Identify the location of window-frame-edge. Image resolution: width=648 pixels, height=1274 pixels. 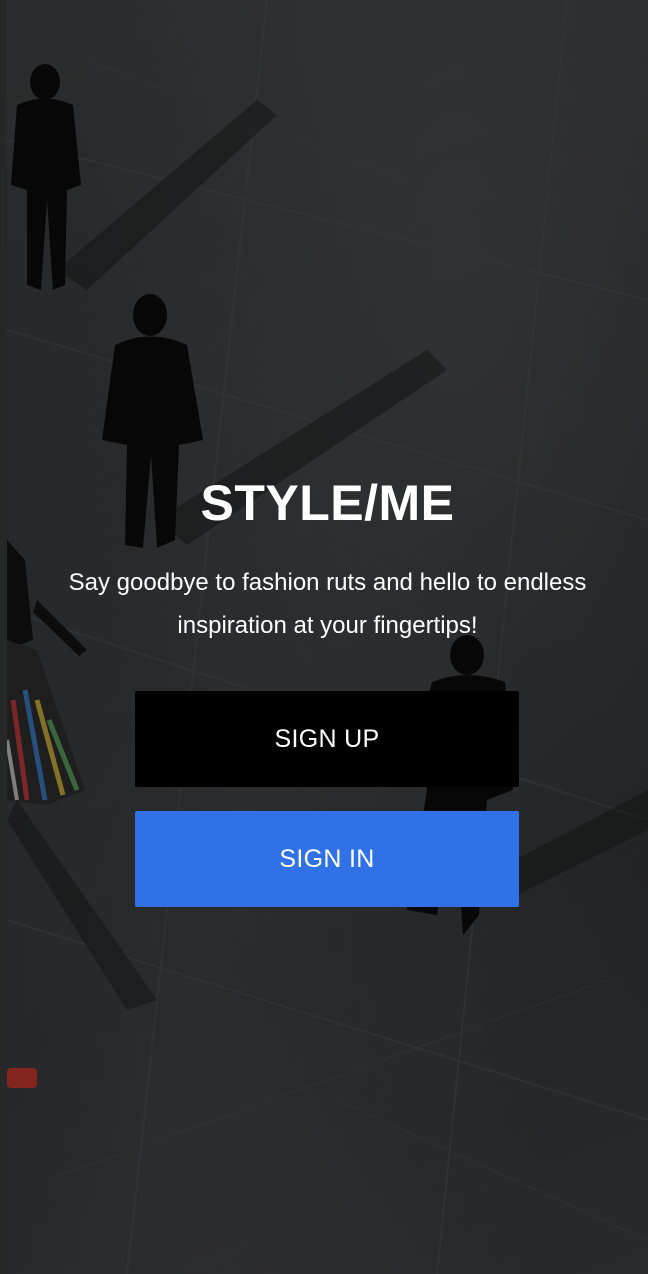
(3, 637).